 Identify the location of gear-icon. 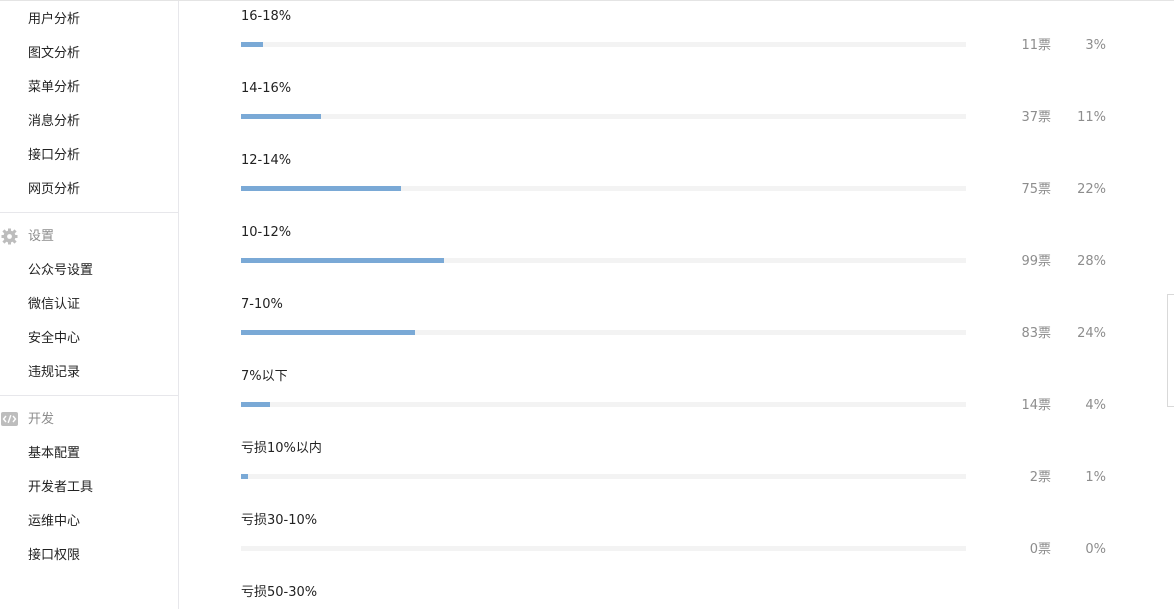
(9, 236).